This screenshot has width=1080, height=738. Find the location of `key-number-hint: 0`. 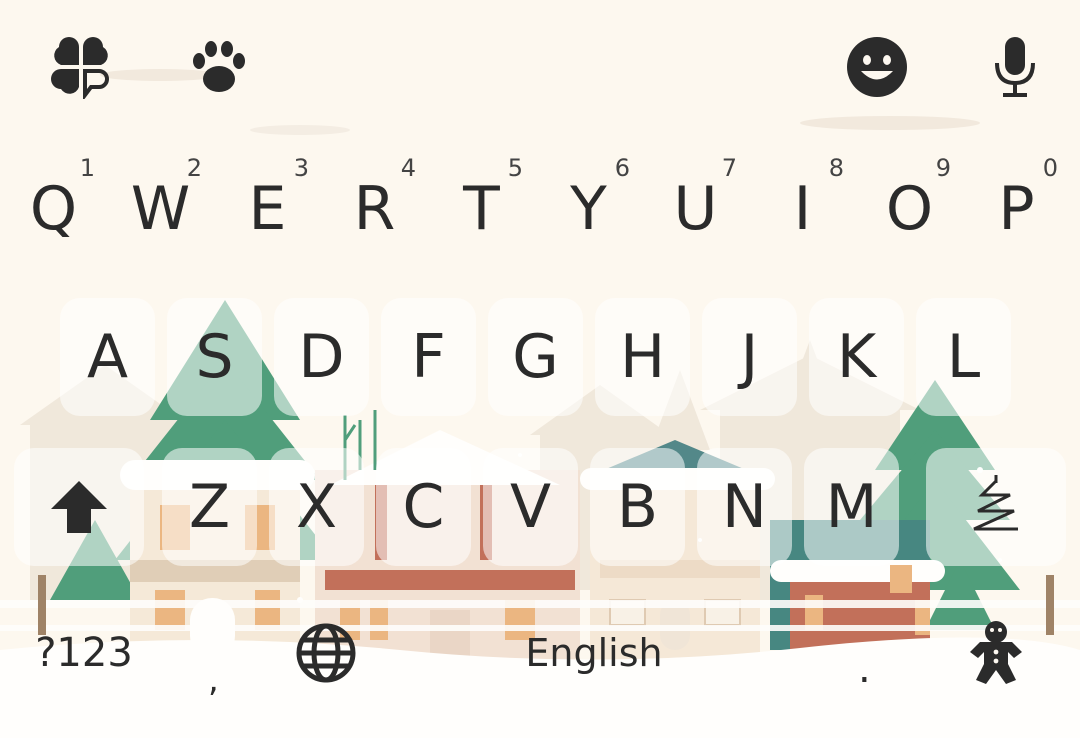

key-number-hint: 0 is located at coordinates (1050, 168).